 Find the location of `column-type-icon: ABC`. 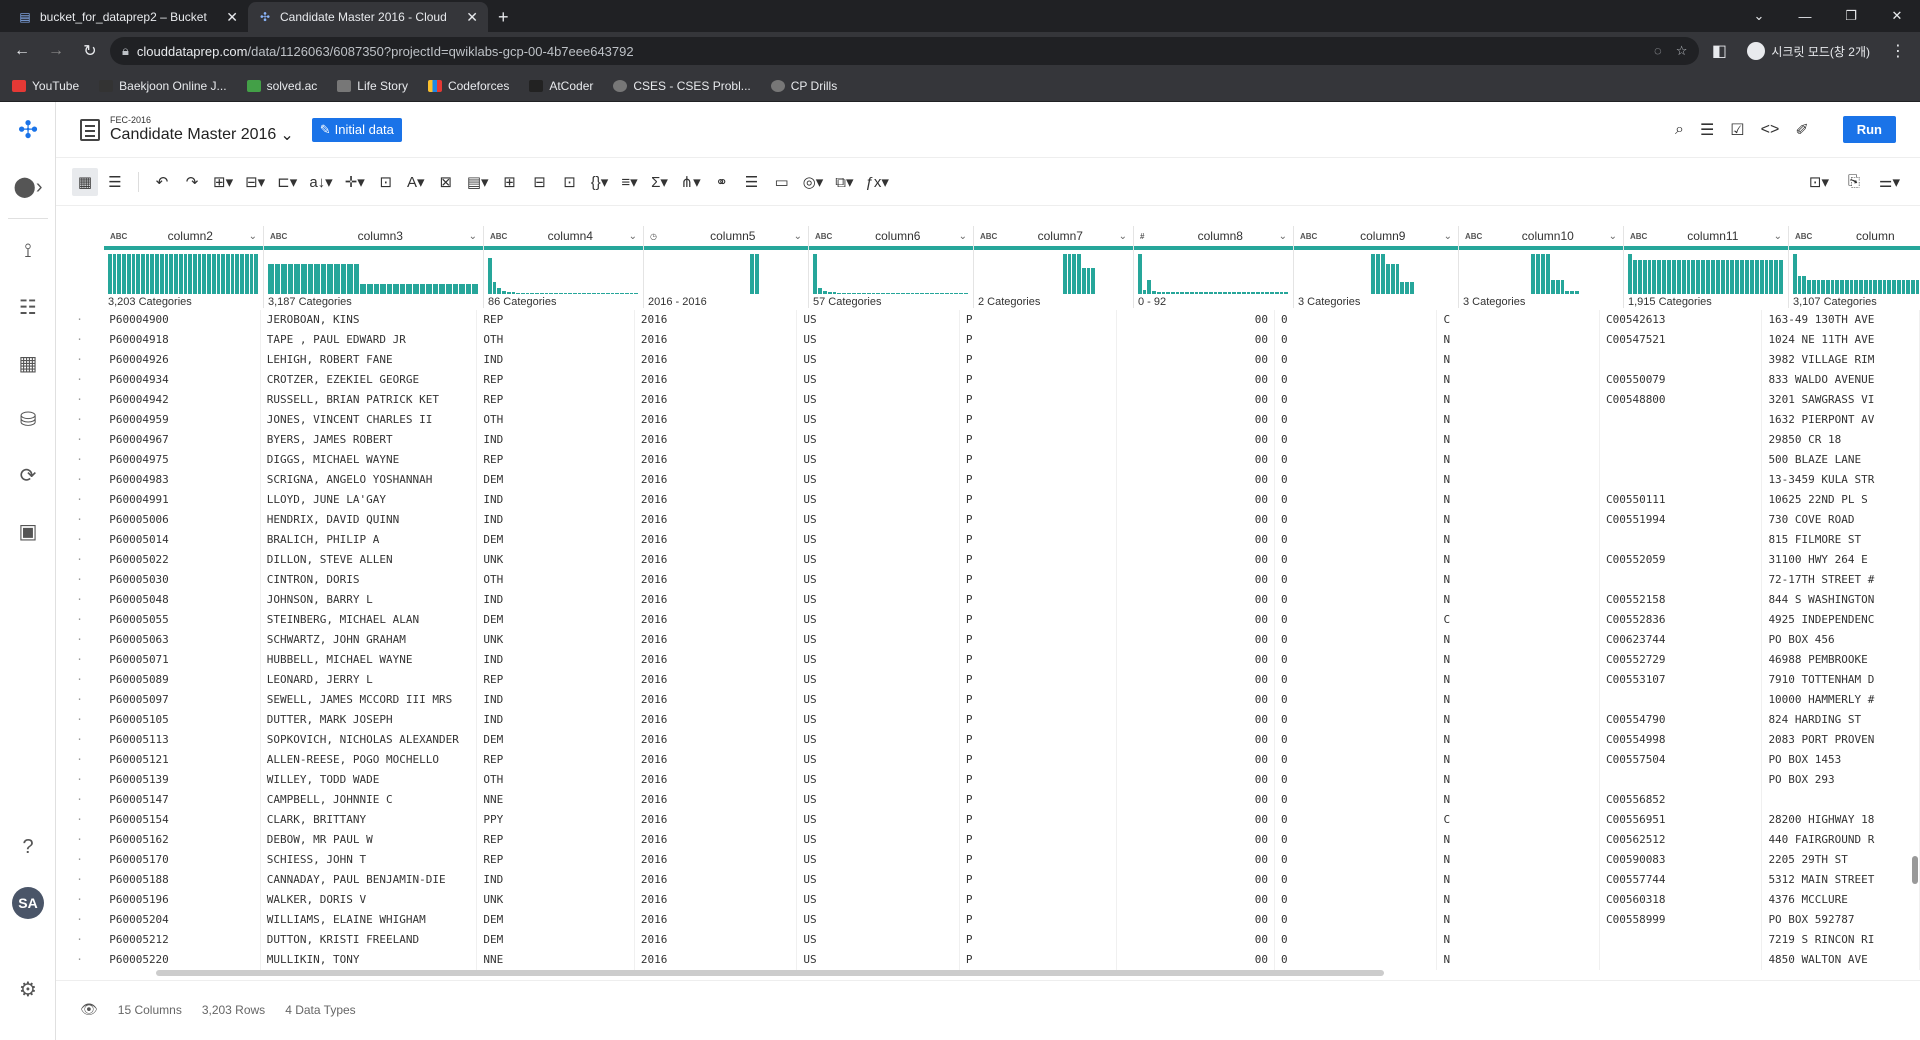

column-type-icon: ABC is located at coordinates (991, 236).